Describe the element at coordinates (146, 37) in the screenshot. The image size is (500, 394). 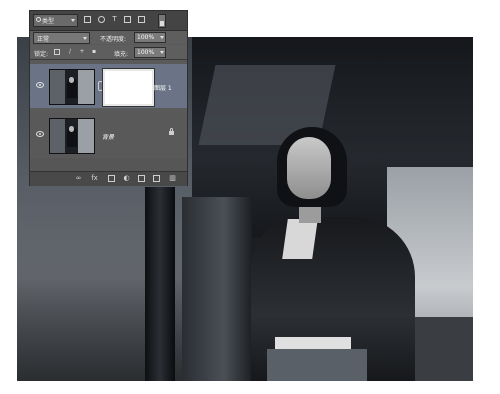
I see `opacity-value: 100%` at that location.